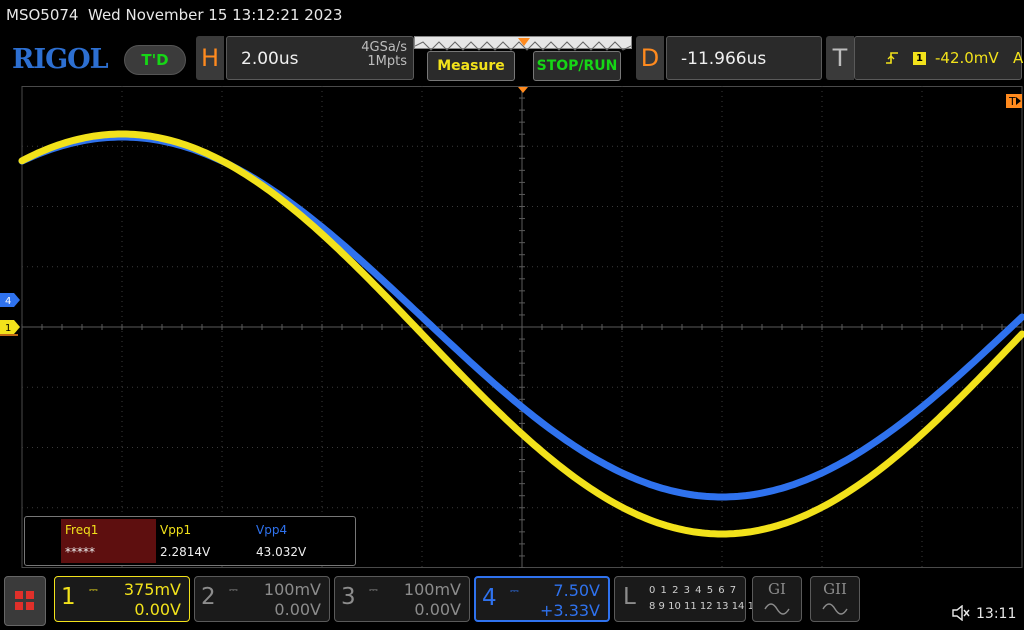  I want to click on channel-4-offset-marker: 4, so click(10, 300).